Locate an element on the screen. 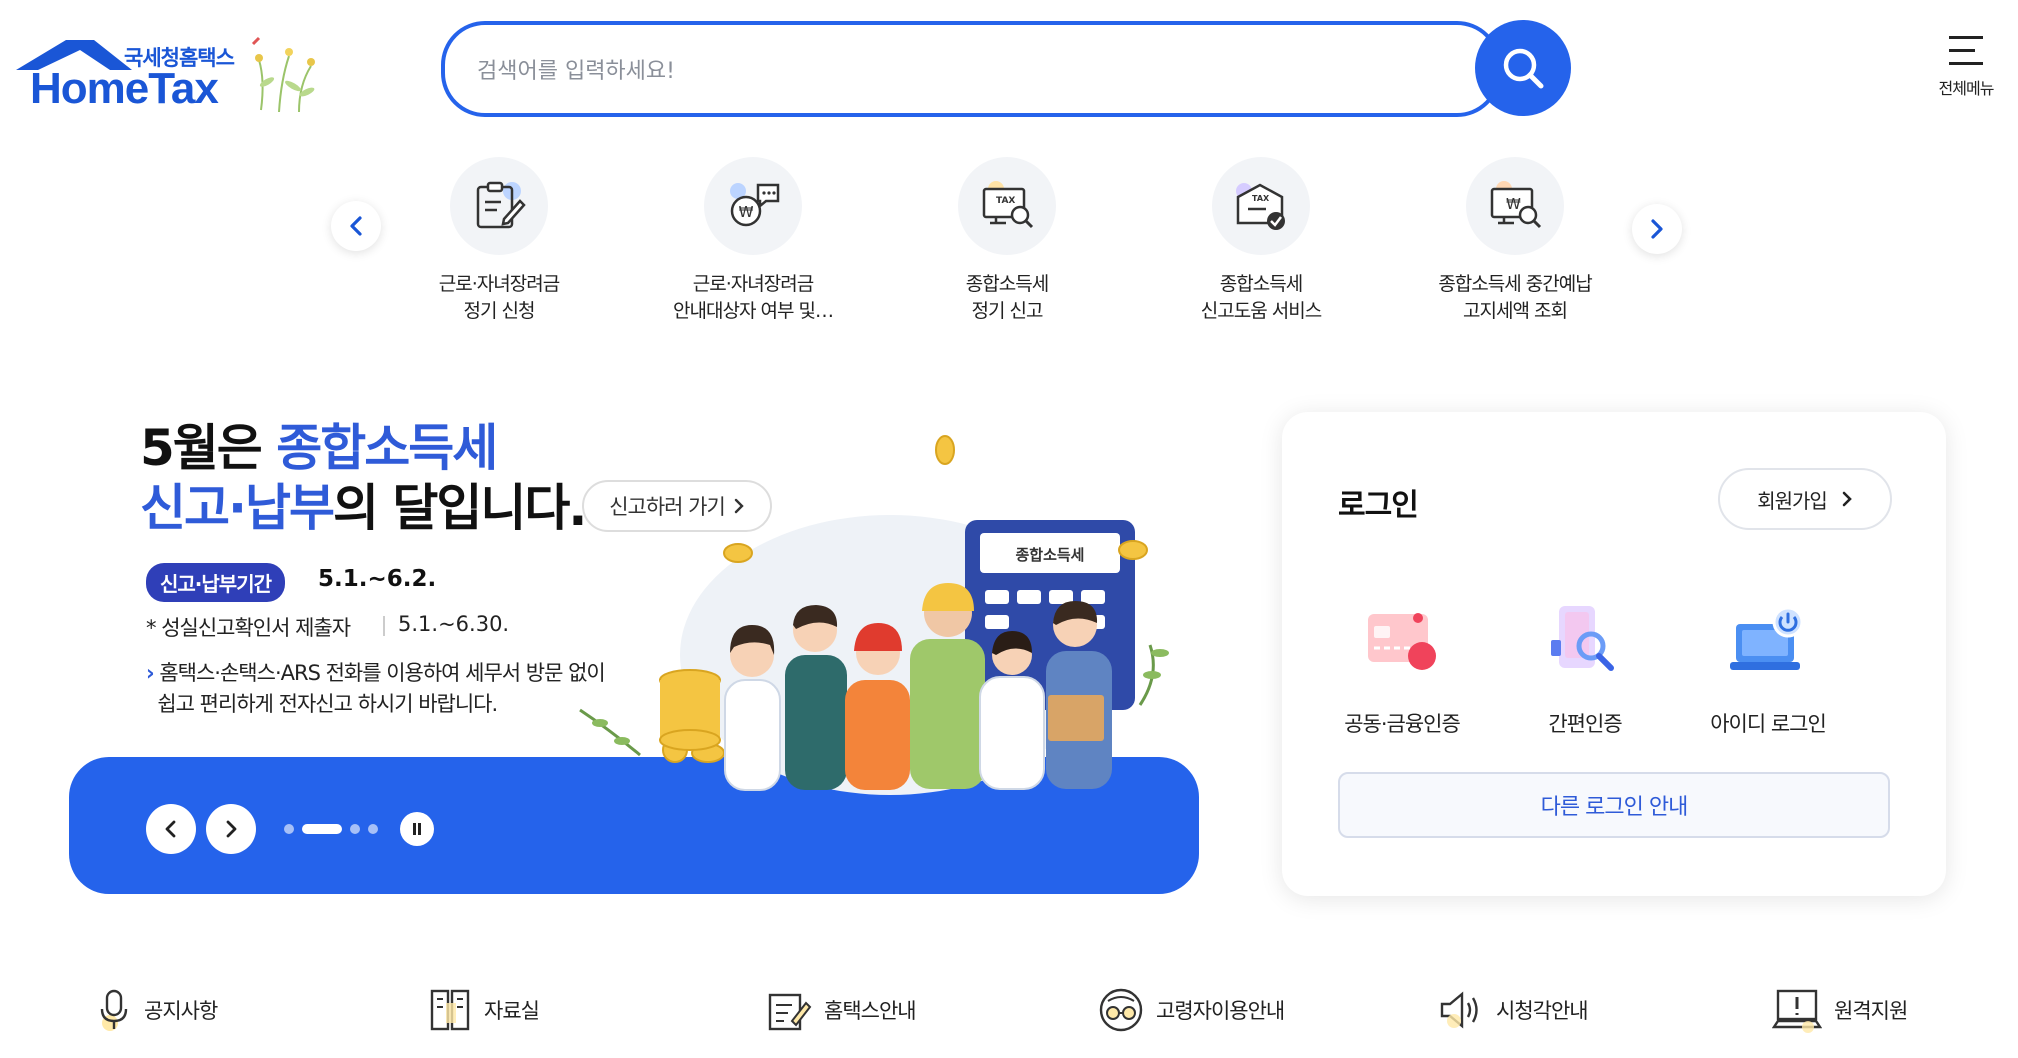  quick-service-label-1: 종합소득세 중간예납 is located at coordinates (1515, 284).